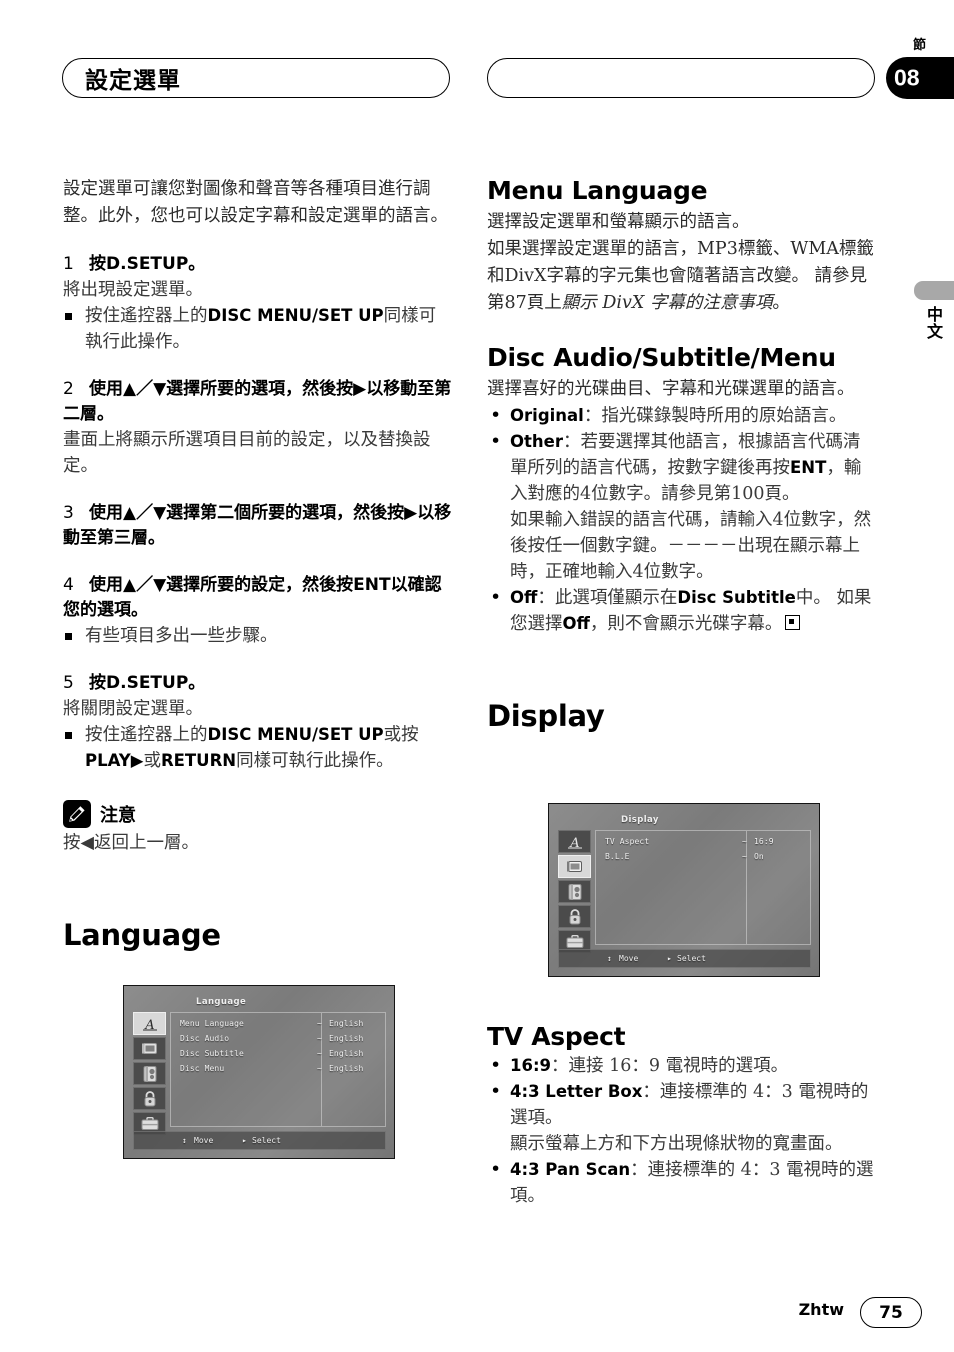 Image resolution: width=954 pixels, height=1352 pixels. Describe the element at coordinates (678, 1066) in the screenshot. I see `tv-text-0: 連接 16：9 電視時的選項。` at that location.